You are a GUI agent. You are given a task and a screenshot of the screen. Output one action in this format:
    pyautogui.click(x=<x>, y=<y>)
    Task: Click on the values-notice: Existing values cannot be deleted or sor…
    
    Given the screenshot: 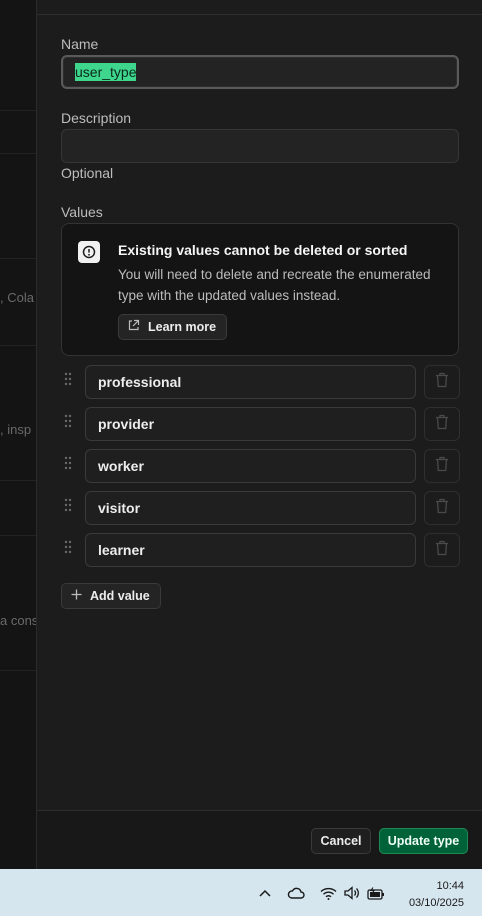 What is the action you would take?
    pyautogui.click(x=260, y=289)
    